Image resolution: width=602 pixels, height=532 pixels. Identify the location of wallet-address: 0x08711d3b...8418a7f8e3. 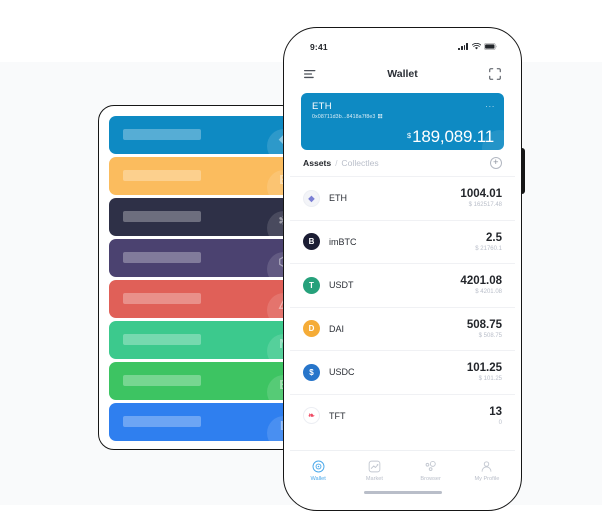
(344, 117).